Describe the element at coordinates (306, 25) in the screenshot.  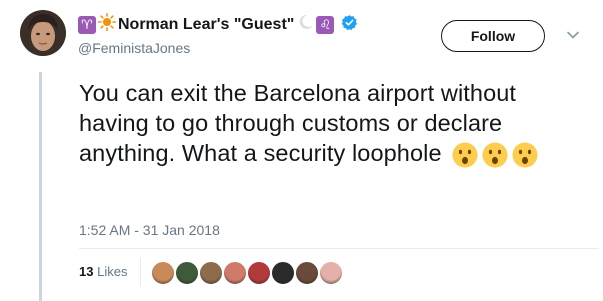
I see `crescent-moon-icon` at that location.